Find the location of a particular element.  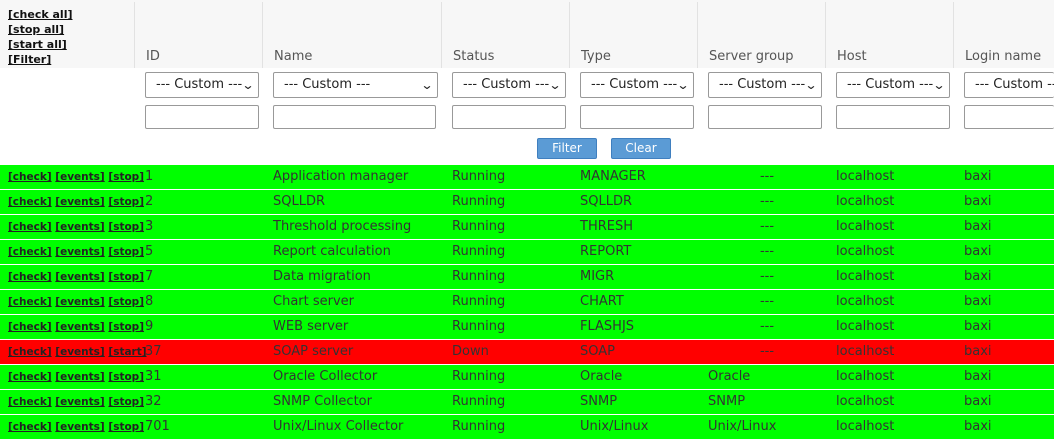

name-filter-select: --- Custom --- ⌄ is located at coordinates (355, 85).